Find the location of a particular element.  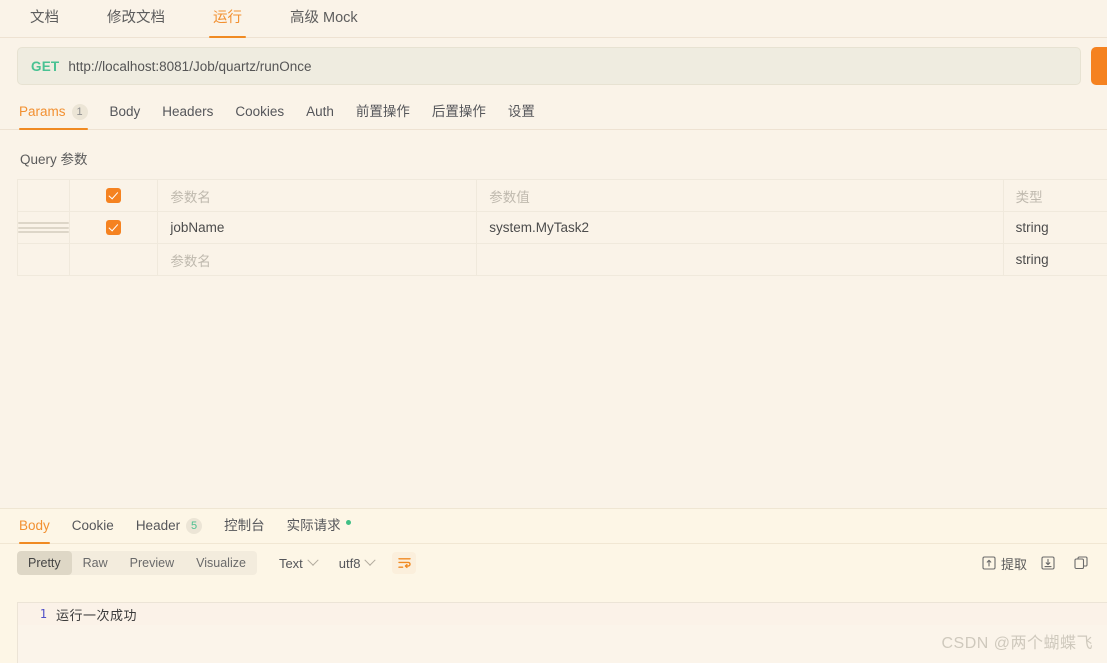

extract-button: 提取 is located at coordinates (1004, 563).